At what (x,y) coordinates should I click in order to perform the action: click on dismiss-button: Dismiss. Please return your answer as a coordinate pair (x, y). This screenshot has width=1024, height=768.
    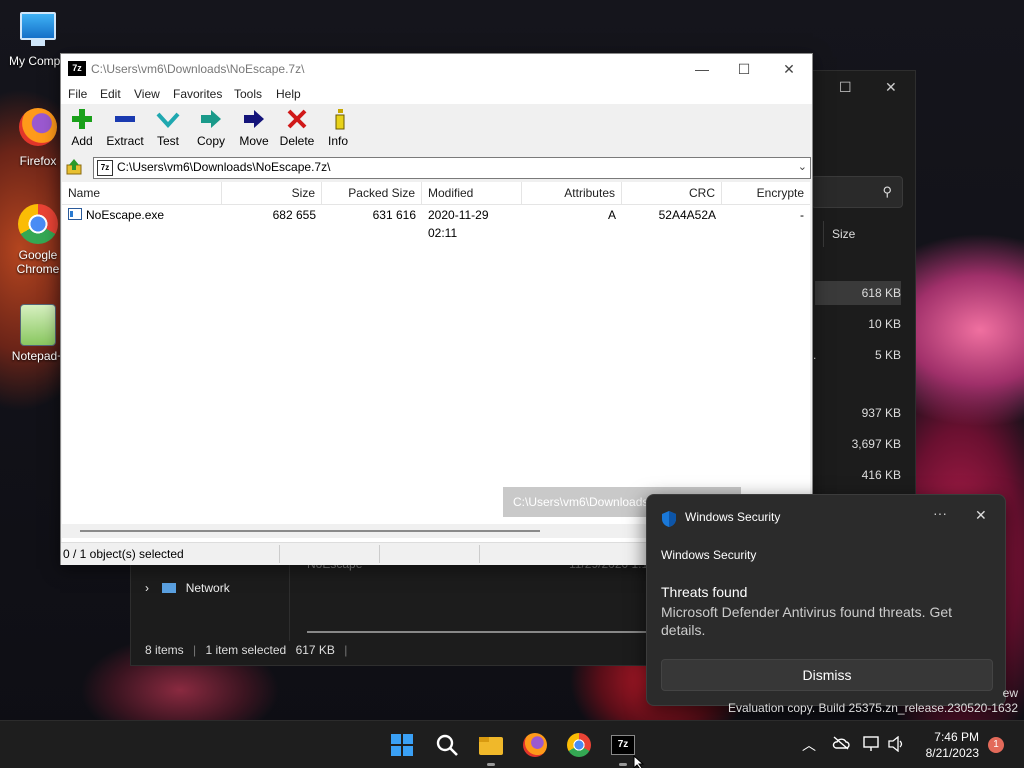
    Looking at the image, I should click on (827, 675).